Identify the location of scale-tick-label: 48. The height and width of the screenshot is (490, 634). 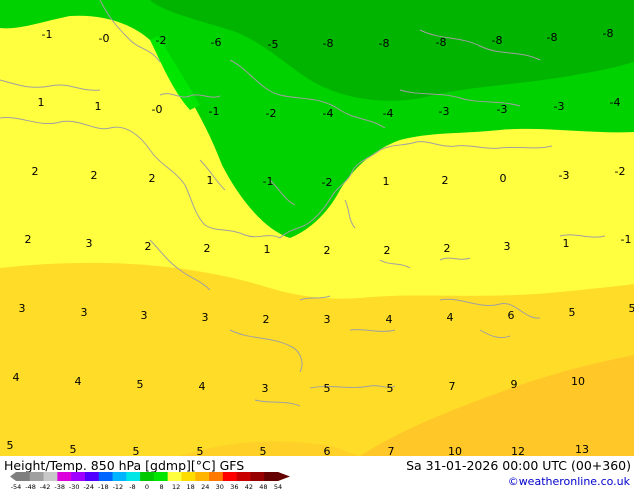
(263, 486).